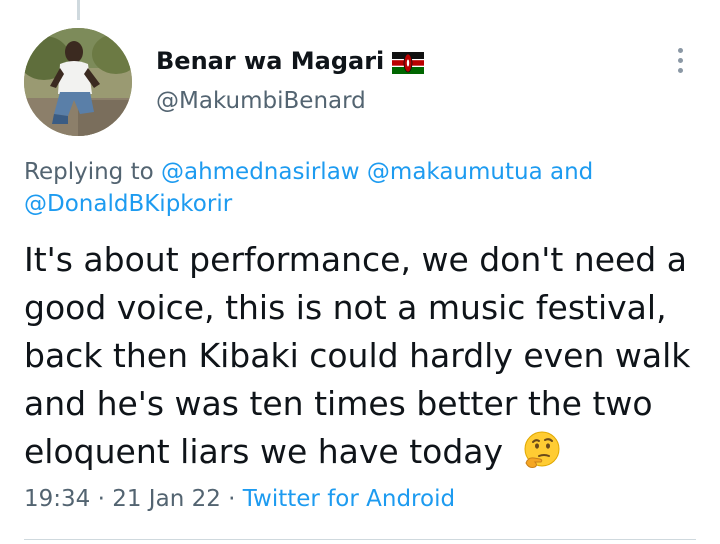  Describe the element at coordinates (261, 101) in the screenshot. I see `author-handle: @MakumbiBenard` at that location.